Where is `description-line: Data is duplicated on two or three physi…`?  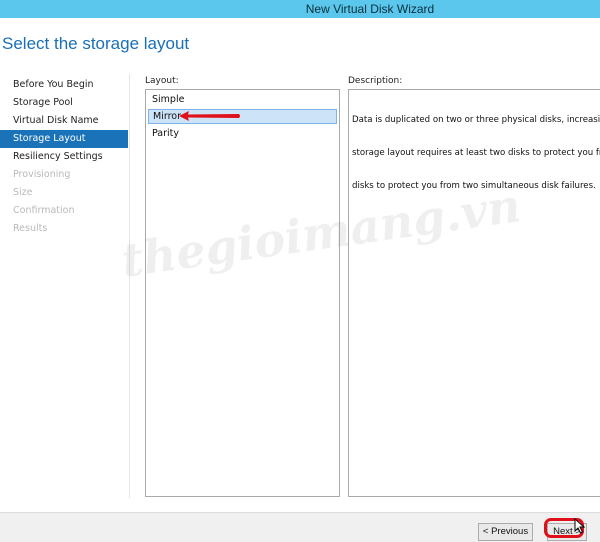
description-line: Data is duplicated on two or three physi… is located at coordinates (476, 120).